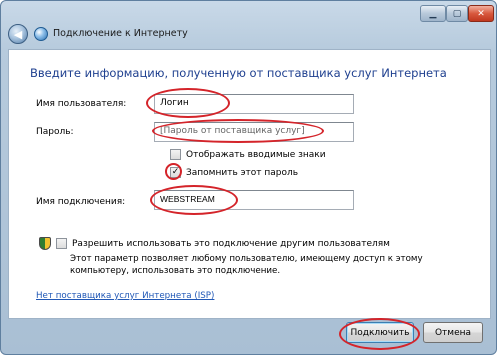 This screenshot has height=355, width=497. I want to click on arrow-left-icon: ◀, so click(18, 34).